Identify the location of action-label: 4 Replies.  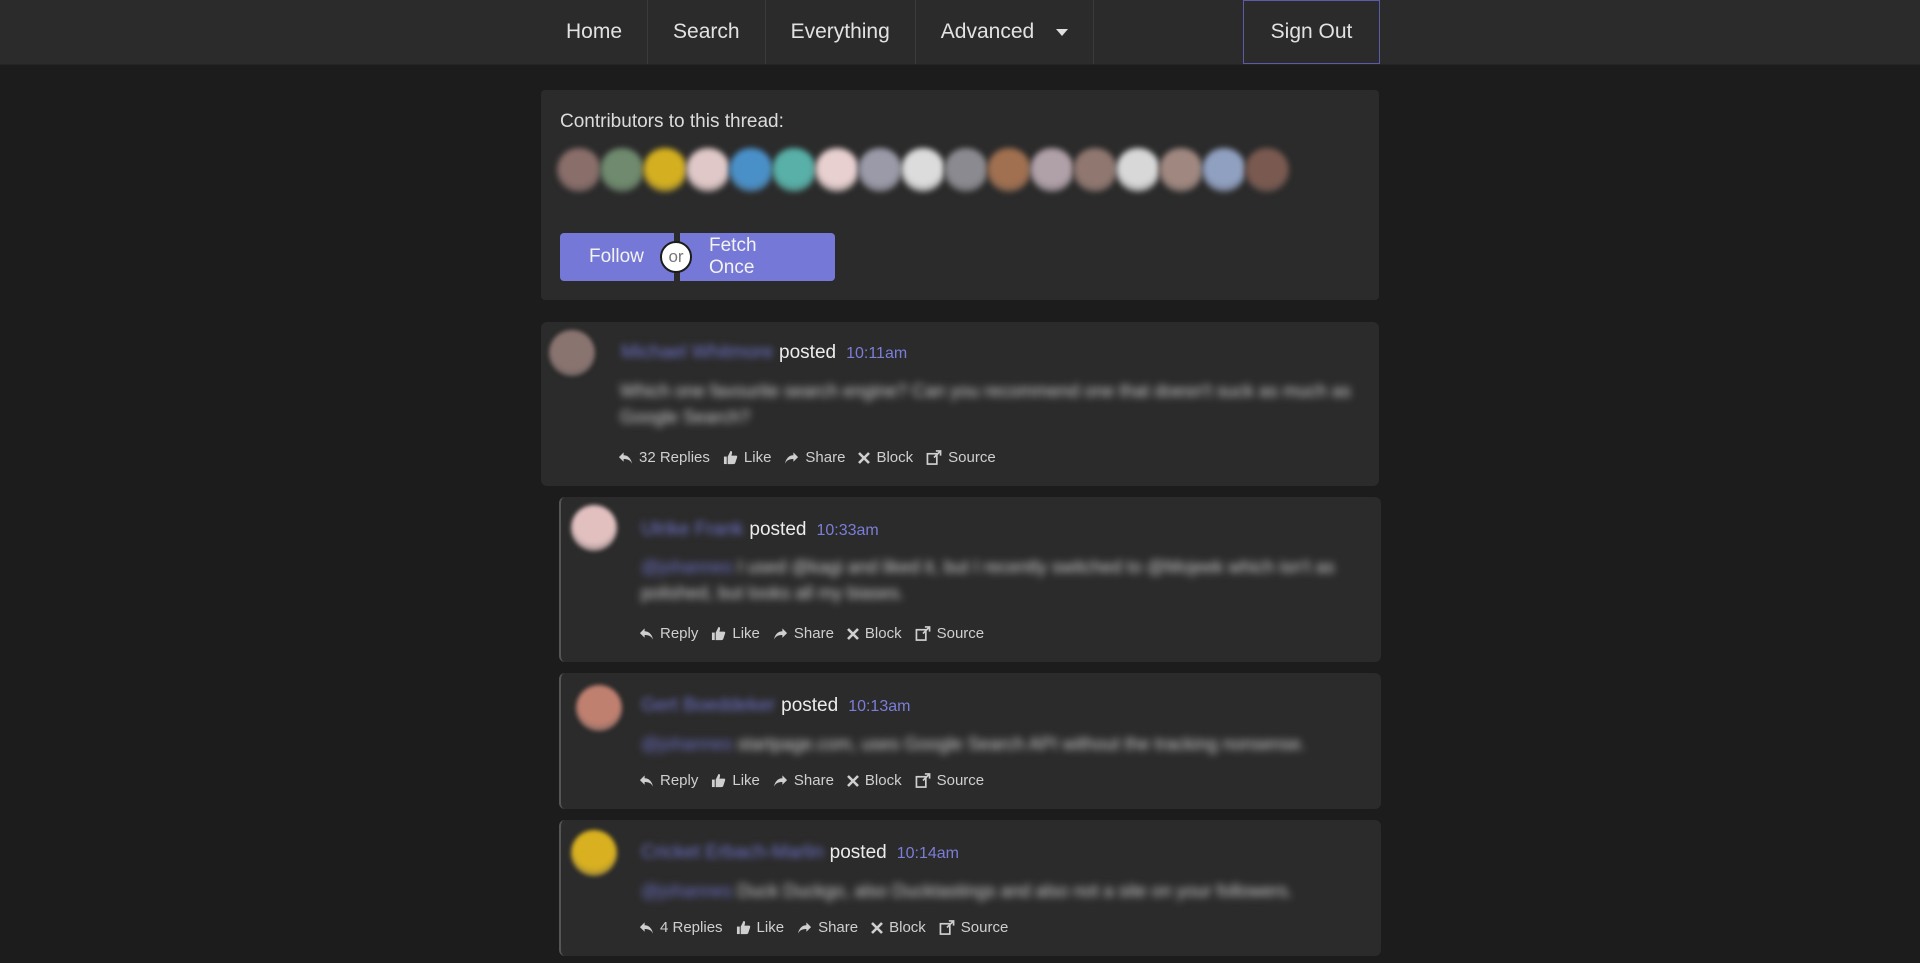
(691, 927).